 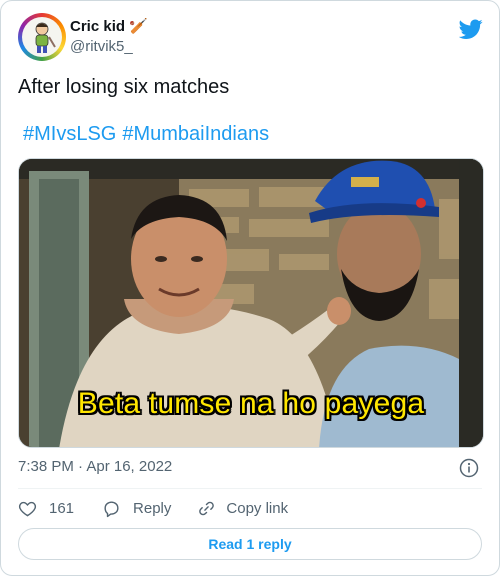 I want to click on read-replies-button: Read 1 reply, so click(x=250, y=544).